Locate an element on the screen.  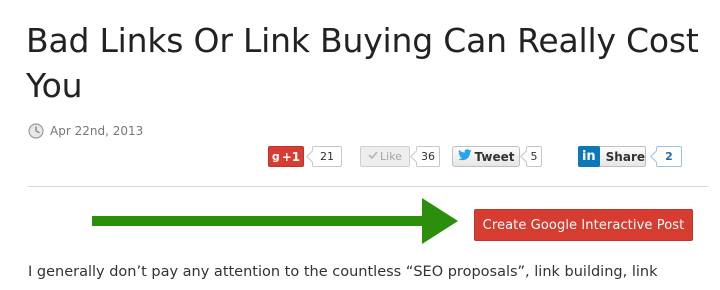
divider is located at coordinates (368, 186).